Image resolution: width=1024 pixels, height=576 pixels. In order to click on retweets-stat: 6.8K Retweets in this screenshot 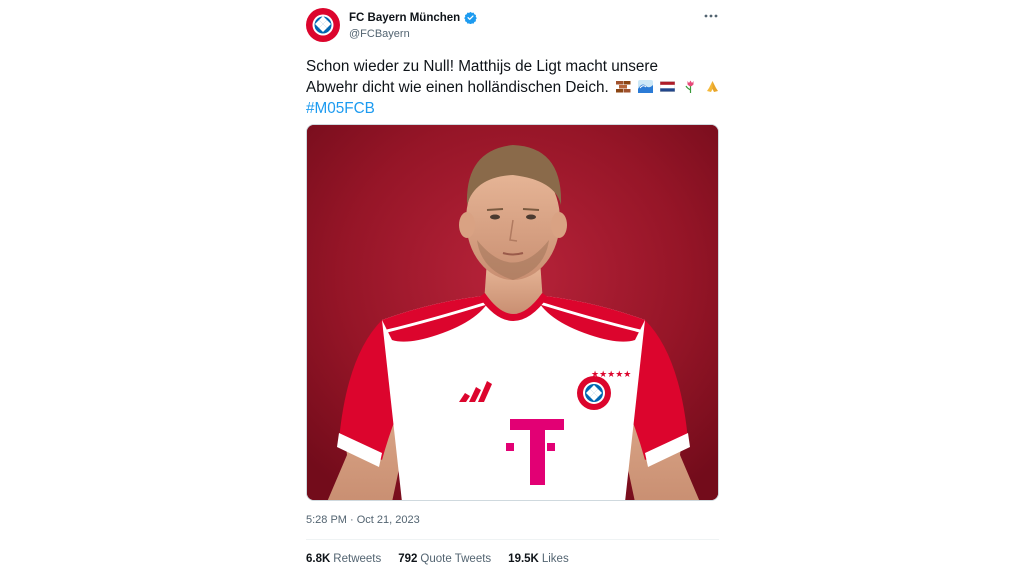, I will do `click(343, 559)`.